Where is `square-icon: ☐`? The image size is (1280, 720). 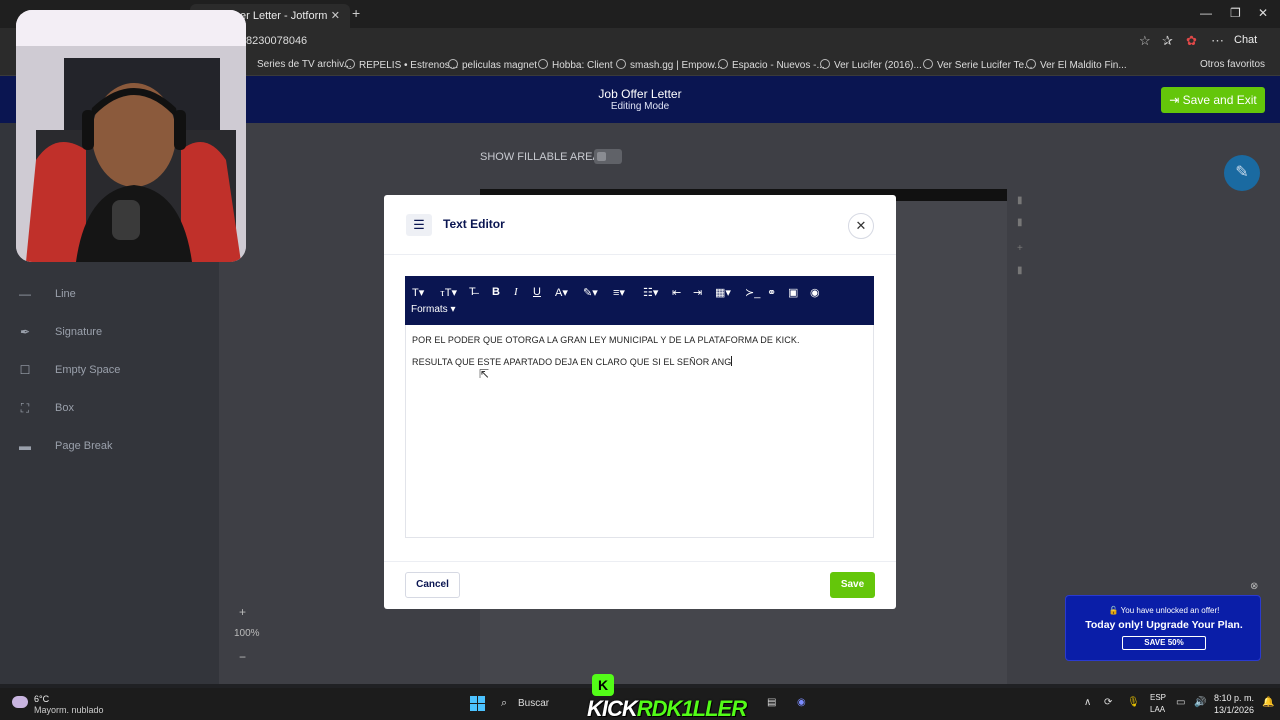 square-icon: ☐ is located at coordinates (25, 370).